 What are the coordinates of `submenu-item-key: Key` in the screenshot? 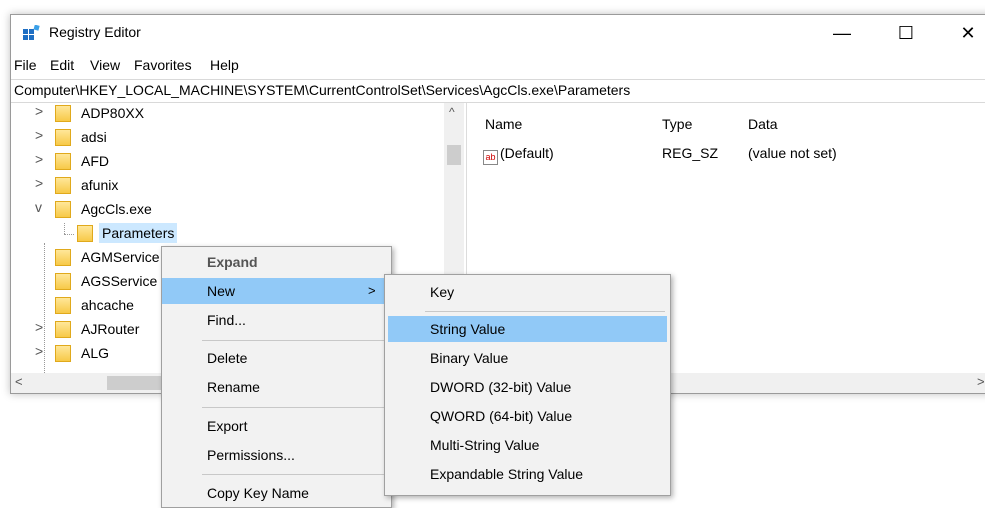 It's located at (527, 292).